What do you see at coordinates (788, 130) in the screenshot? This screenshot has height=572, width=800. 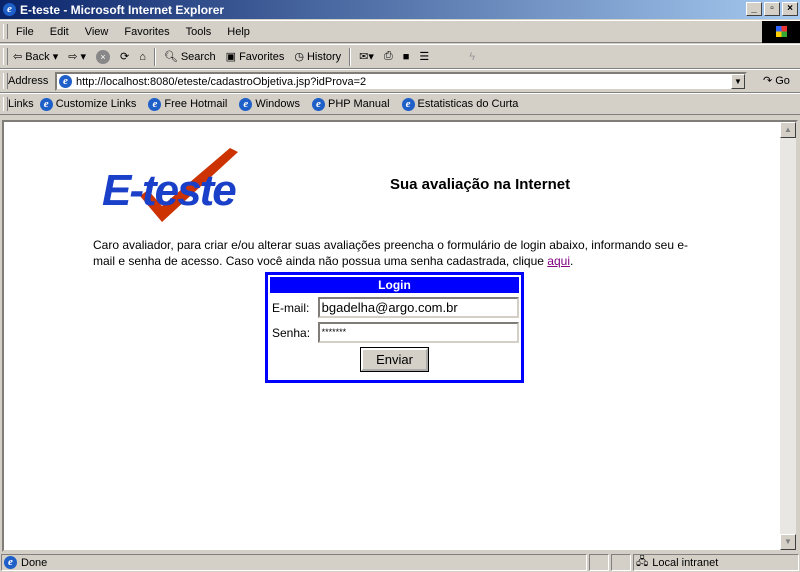 I see `scroll-up-button: ▲` at bounding box center [788, 130].